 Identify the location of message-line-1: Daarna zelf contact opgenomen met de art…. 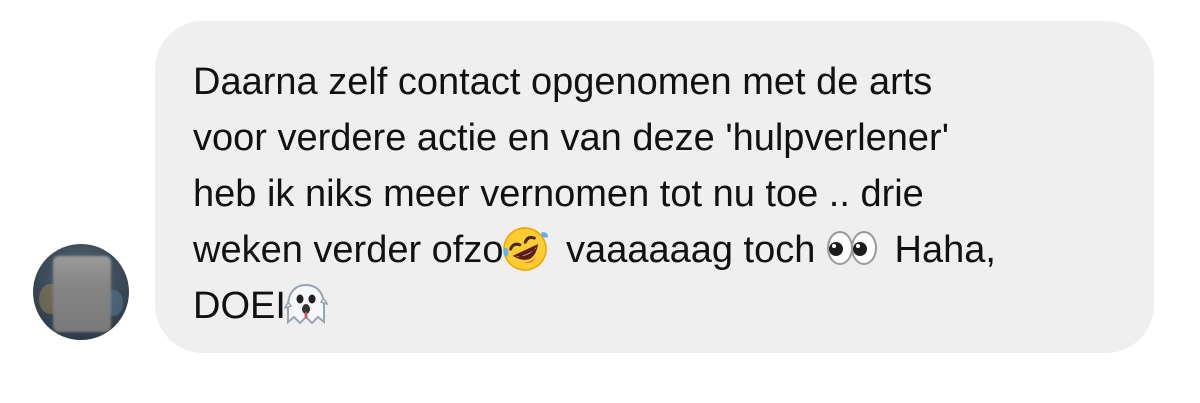
(563, 82).